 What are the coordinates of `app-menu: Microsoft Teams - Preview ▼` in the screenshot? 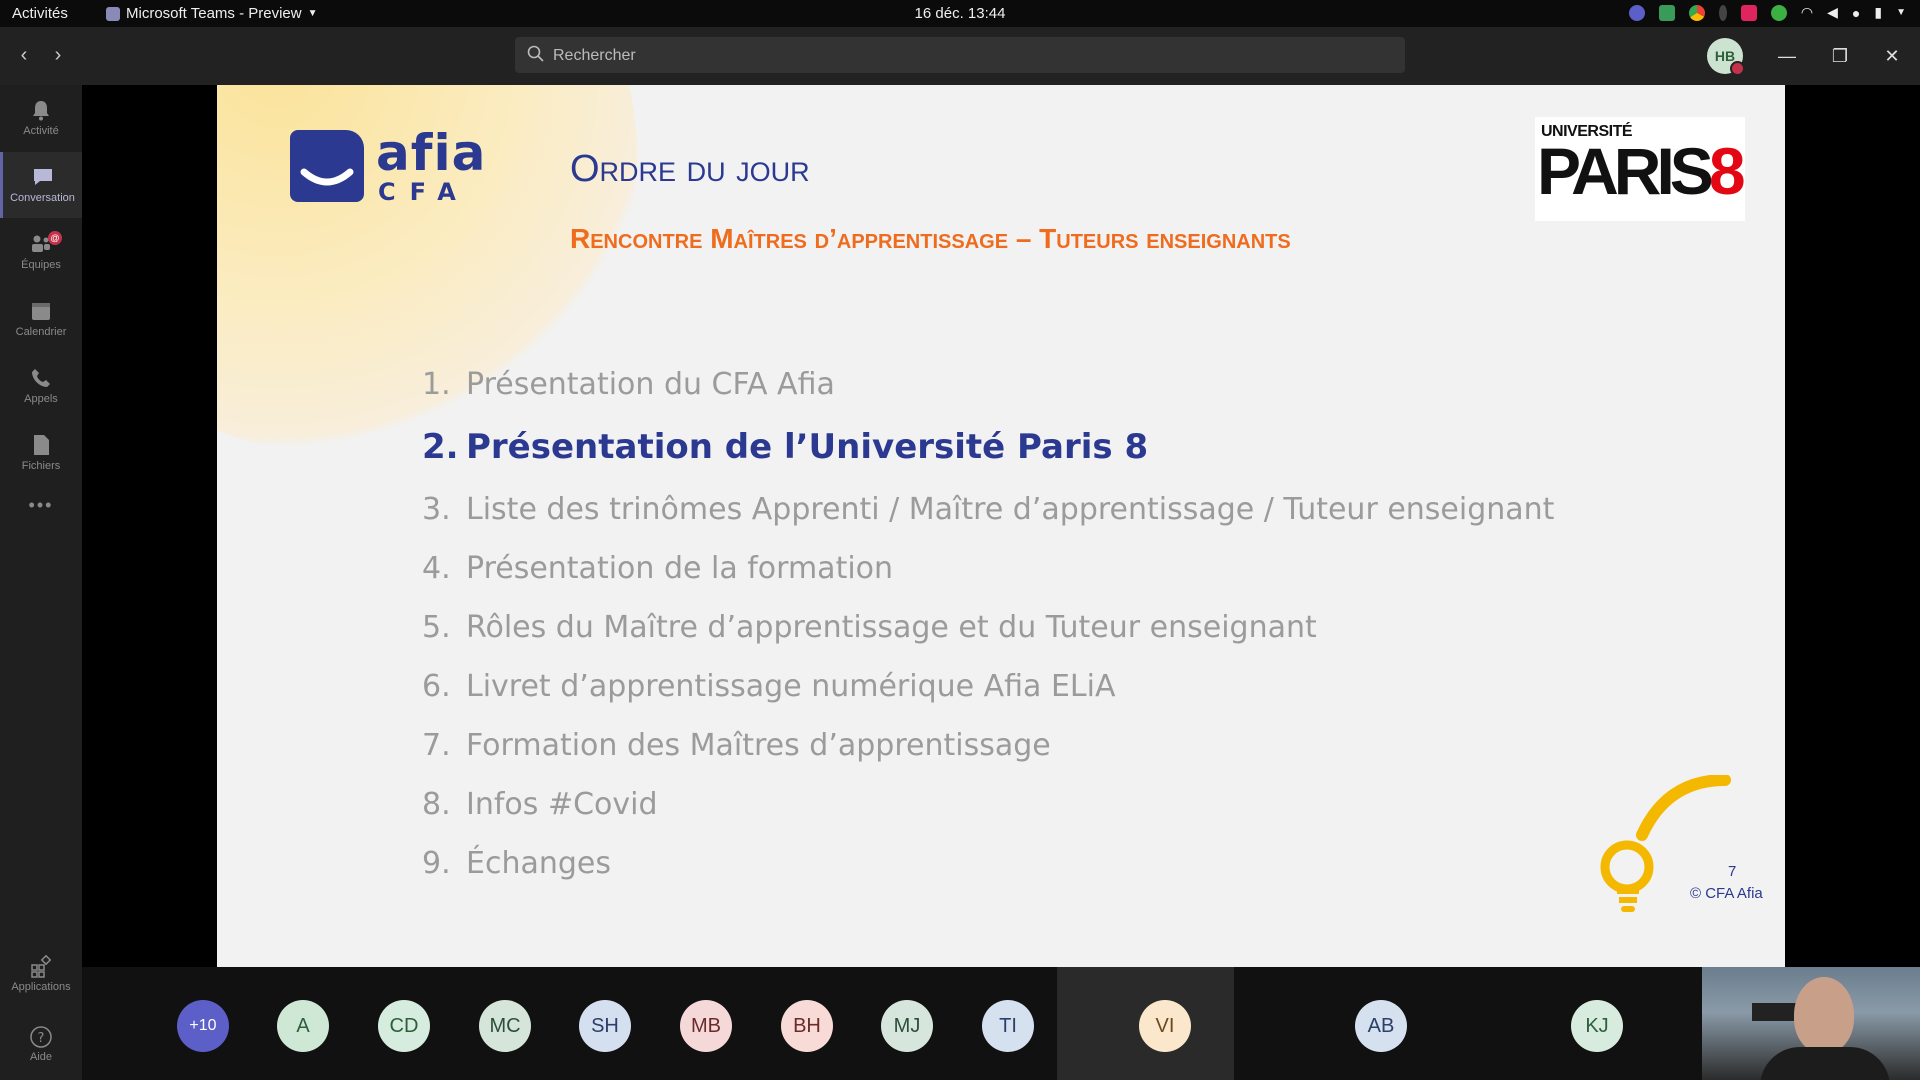 It's located at (212, 13).